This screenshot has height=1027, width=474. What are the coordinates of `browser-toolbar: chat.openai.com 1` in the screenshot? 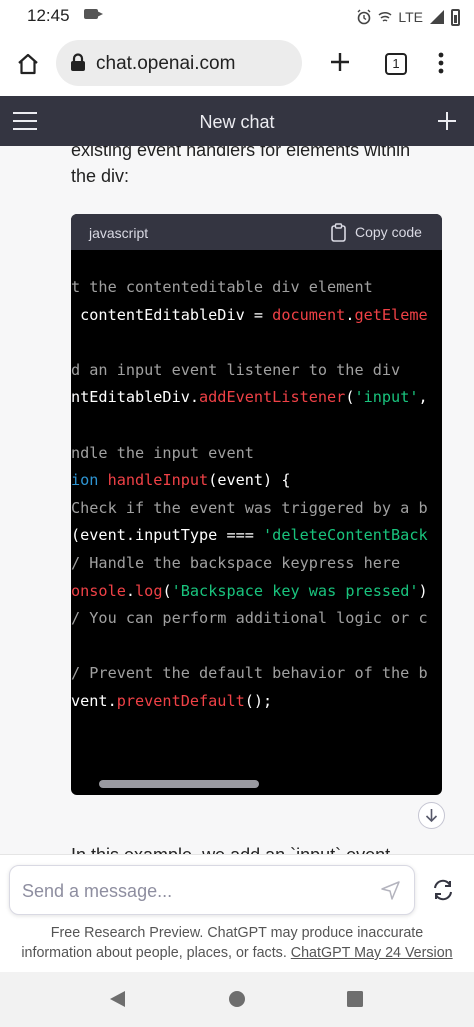 It's located at (237, 65).